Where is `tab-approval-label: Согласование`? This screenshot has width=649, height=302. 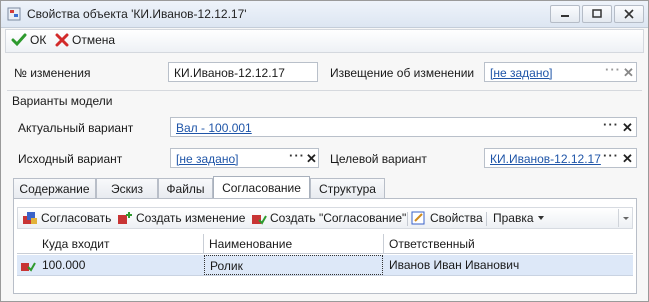
tab-approval-label: Согласование is located at coordinates (261, 187).